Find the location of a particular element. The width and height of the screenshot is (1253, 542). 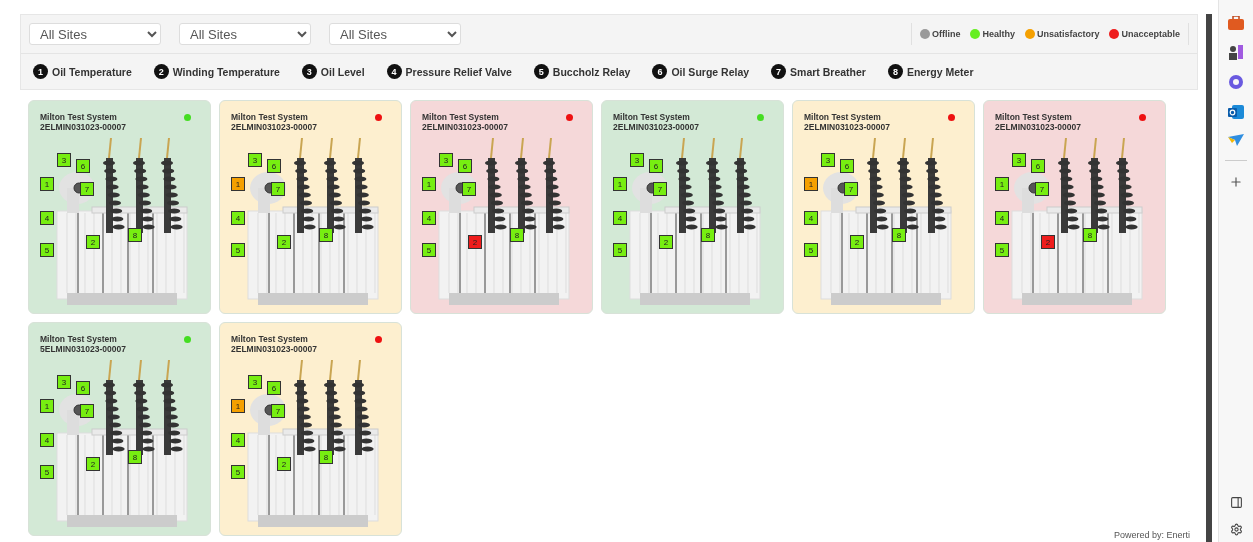

toolbox-icon is located at coordinates (1236, 23).